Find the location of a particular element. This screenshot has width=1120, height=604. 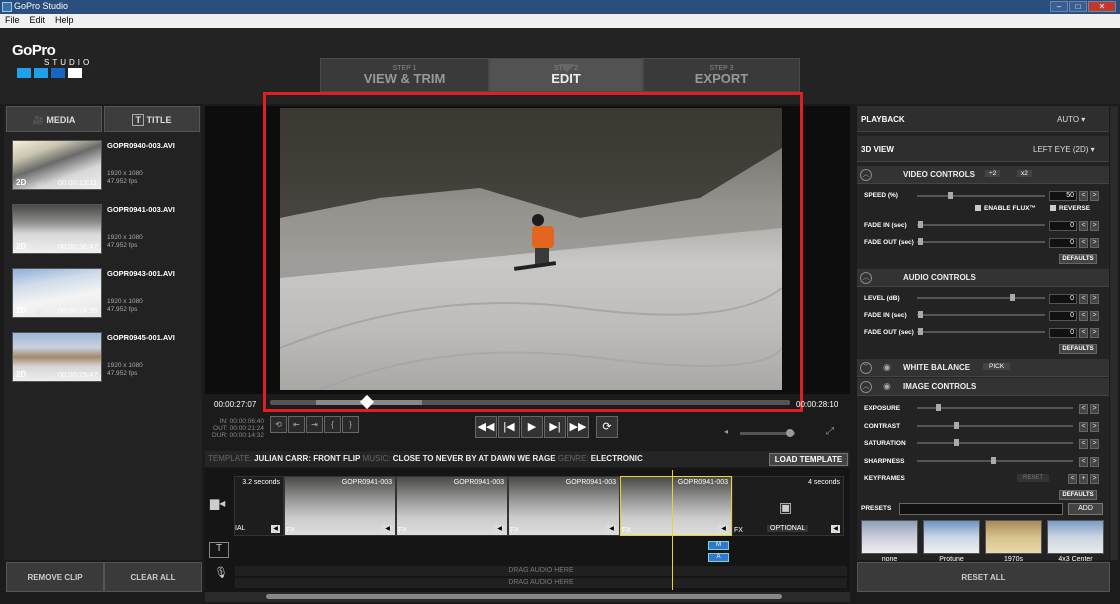

menu-file: File is located at coordinates (12, 20).